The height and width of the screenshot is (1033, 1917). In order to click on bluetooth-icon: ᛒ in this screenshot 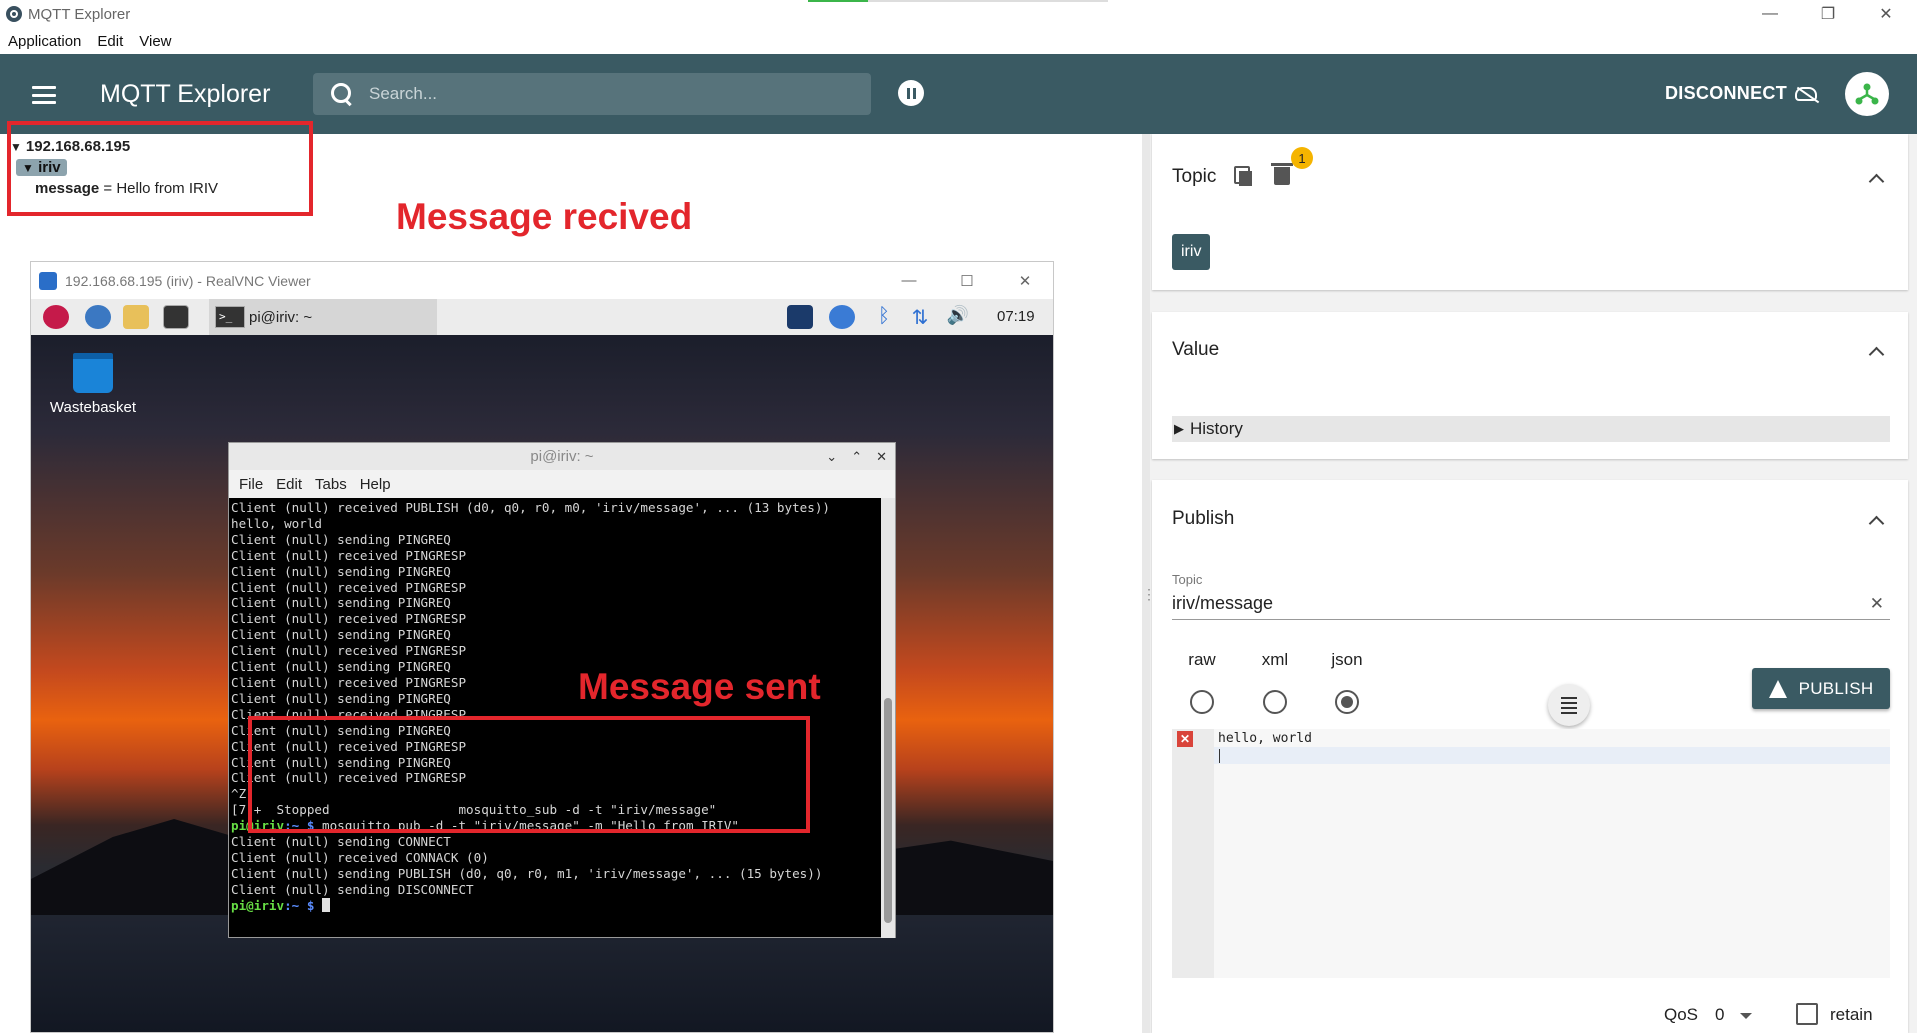, I will do `click(884, 317)`.